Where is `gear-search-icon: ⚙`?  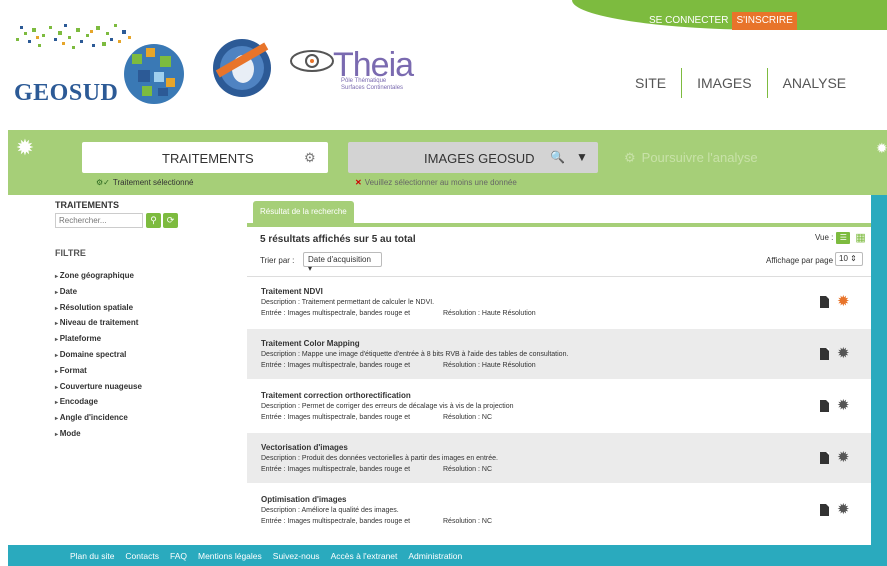 gear-search-icon: ⚙ is located at coordinates (310, 157).